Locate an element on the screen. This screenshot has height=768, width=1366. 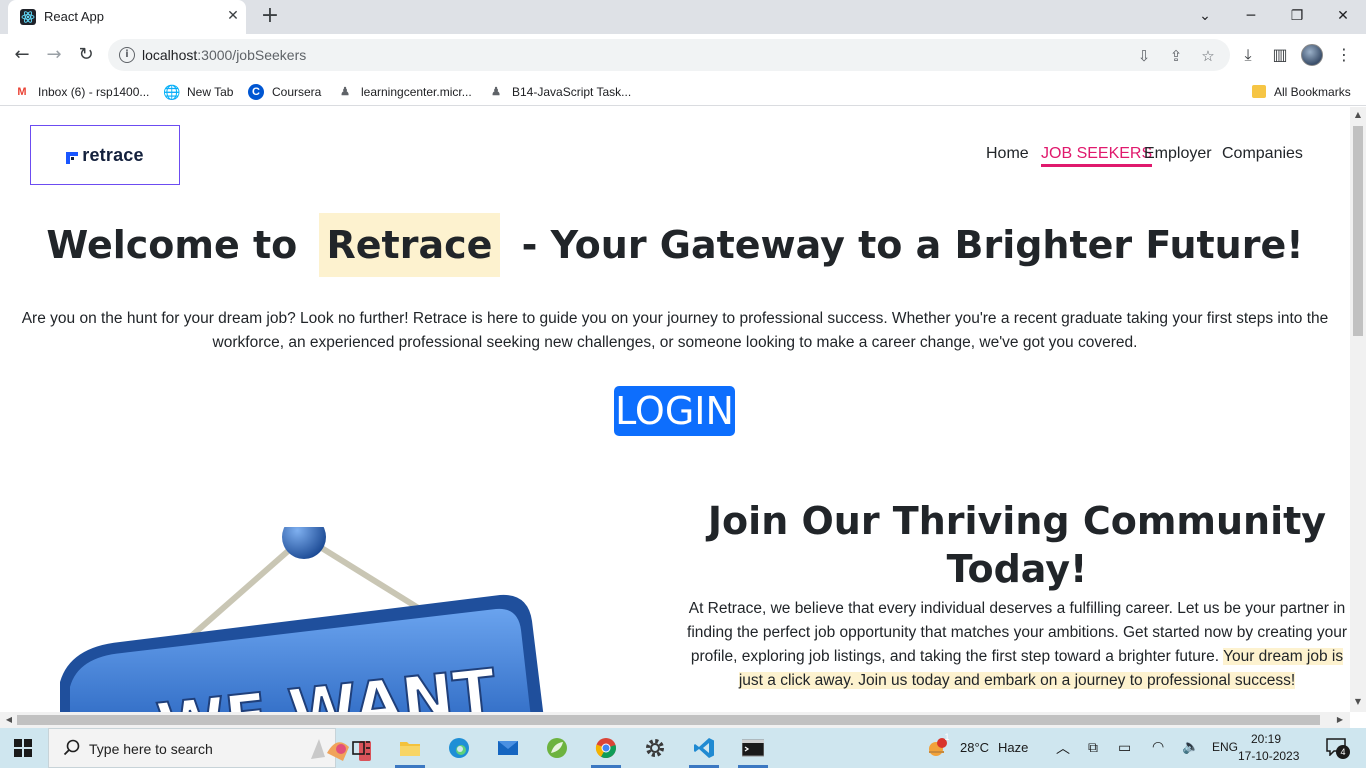
file-explorer-button is located at coordinates (410, 748).